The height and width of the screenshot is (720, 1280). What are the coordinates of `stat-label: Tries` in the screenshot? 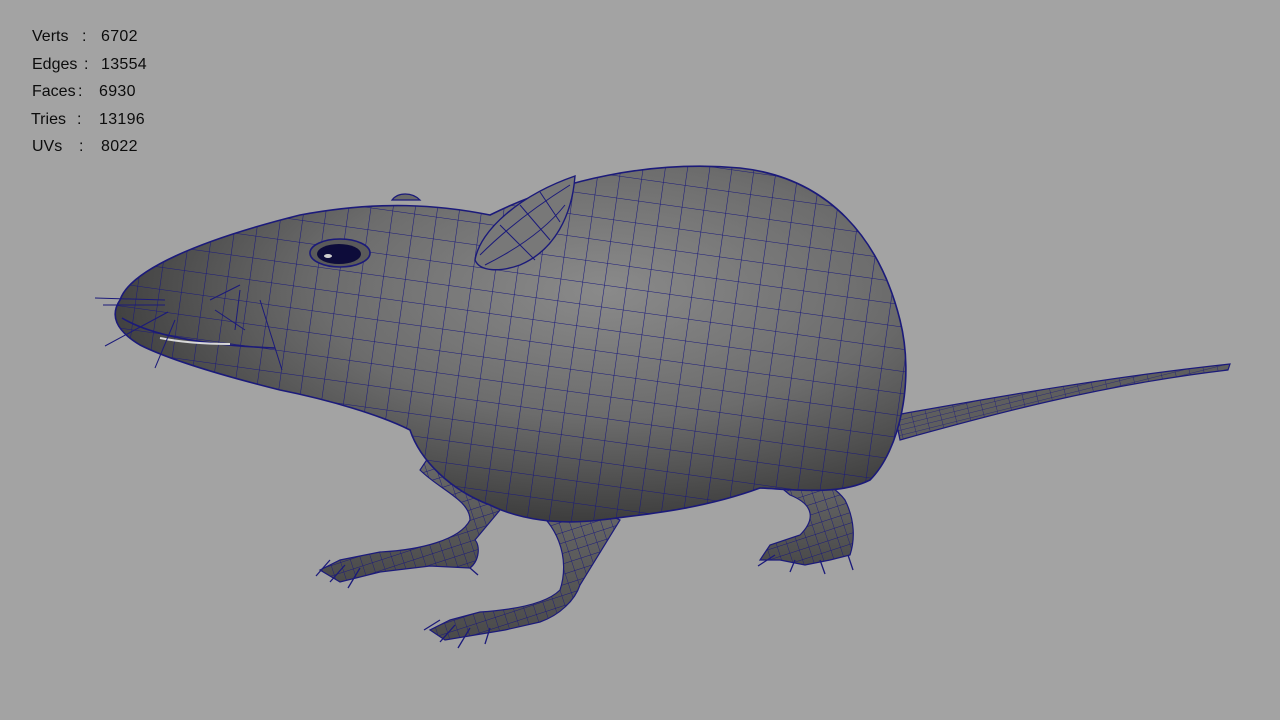 It's located at (48, 119).